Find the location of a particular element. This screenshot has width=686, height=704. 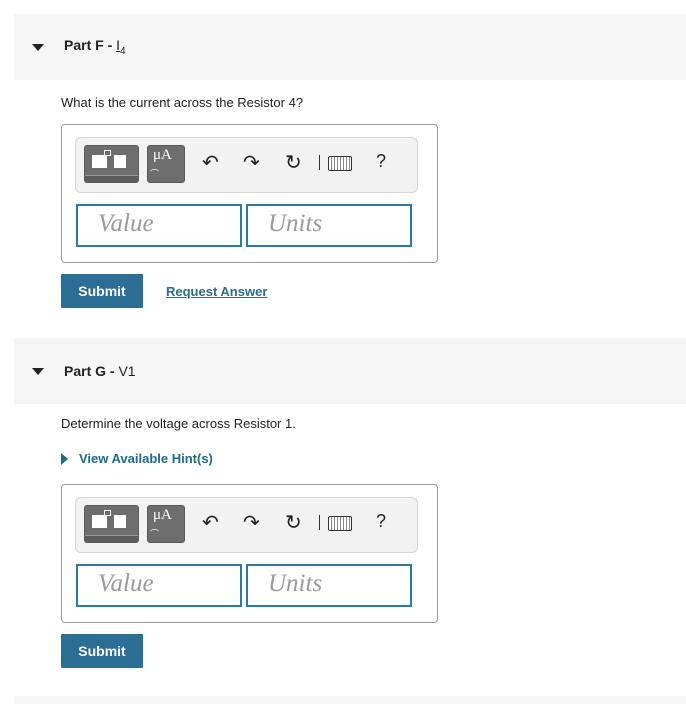

next-part-header is located at coordinates (350, 700).